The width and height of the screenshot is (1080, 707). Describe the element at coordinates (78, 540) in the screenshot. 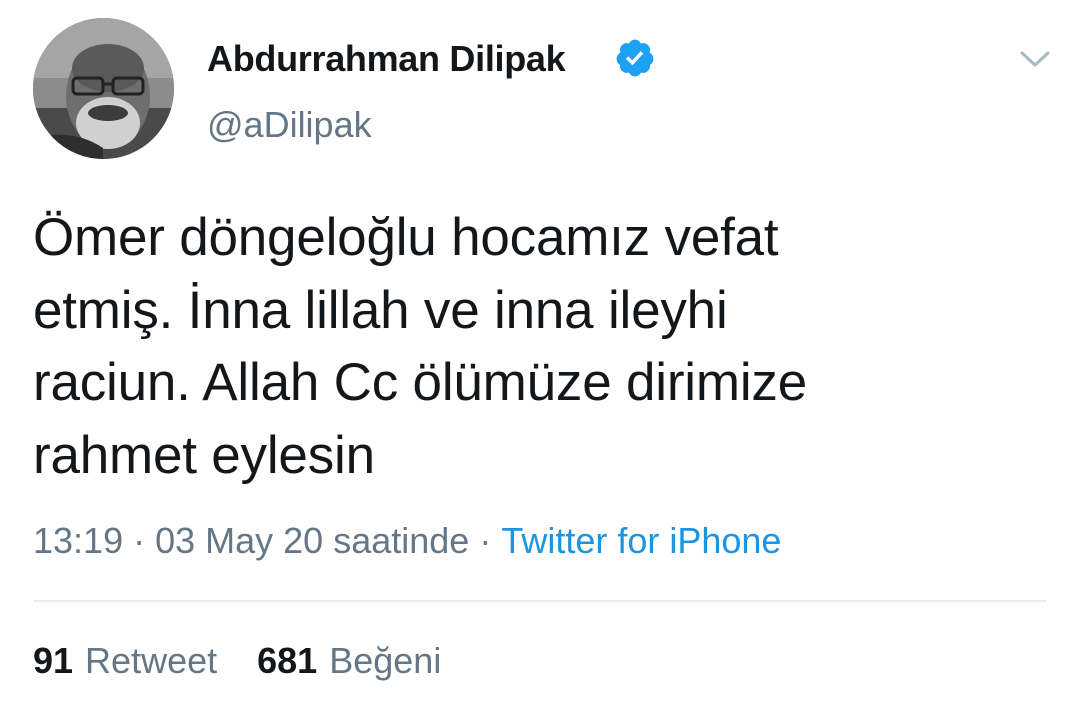

I see `tweet-time: 13:19` at that location.